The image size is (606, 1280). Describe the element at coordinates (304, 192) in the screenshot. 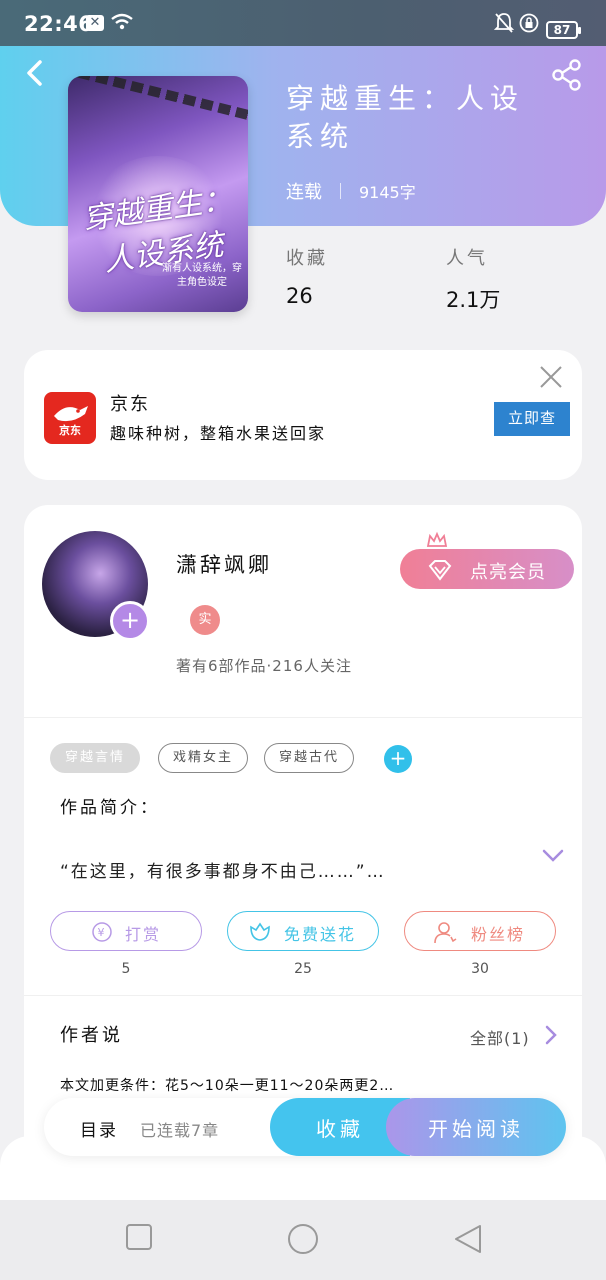

I see `book-status: 连载` at that location.